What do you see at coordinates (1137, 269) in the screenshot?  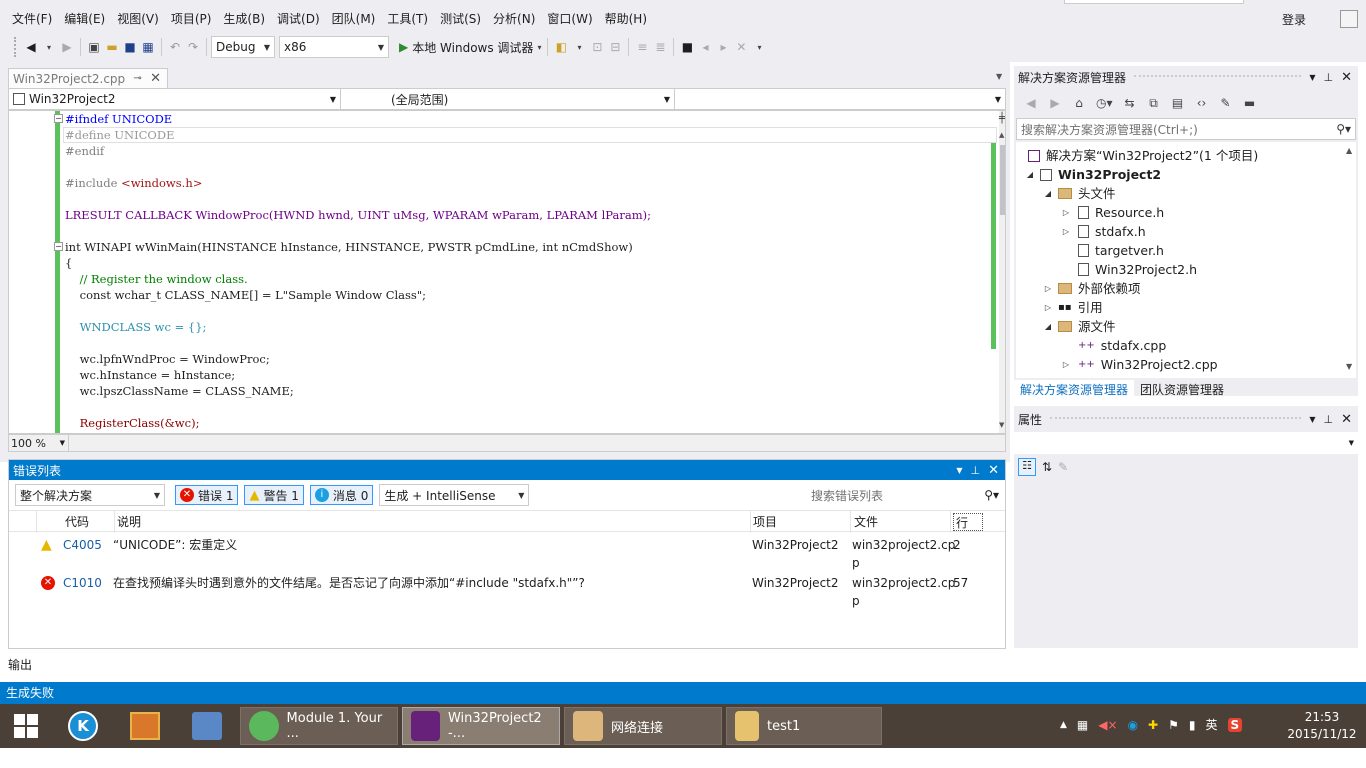 I see `tree-item-file: Win32Project2.h` at bounding box center [1137, 269].